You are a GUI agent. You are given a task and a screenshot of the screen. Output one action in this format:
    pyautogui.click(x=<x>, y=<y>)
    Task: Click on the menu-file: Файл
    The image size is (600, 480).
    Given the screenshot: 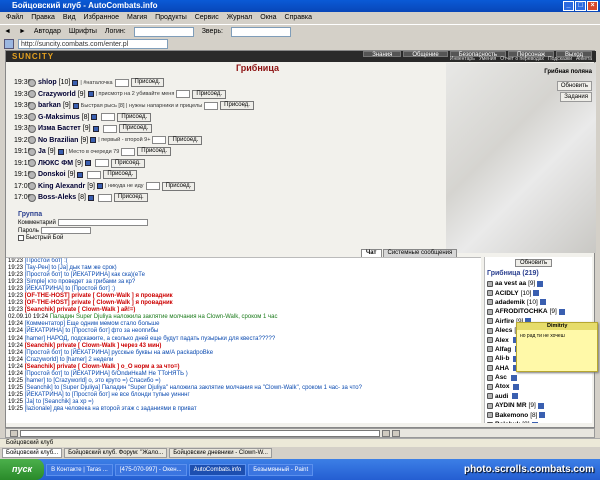 What is the action you would take?
    pyautogui.click(x=14, y=18)
    